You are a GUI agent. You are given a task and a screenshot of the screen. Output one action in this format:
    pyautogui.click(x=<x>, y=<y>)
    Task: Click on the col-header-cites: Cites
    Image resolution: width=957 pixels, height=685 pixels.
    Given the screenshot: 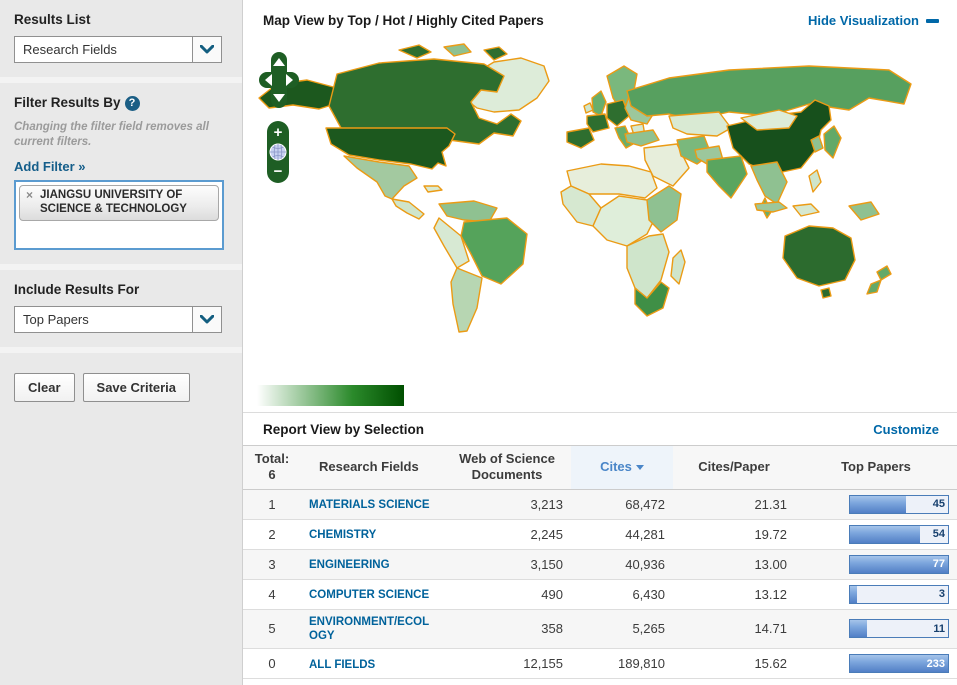 What is the action you would take?
    pyautogui.click(x=622, y=467)
    